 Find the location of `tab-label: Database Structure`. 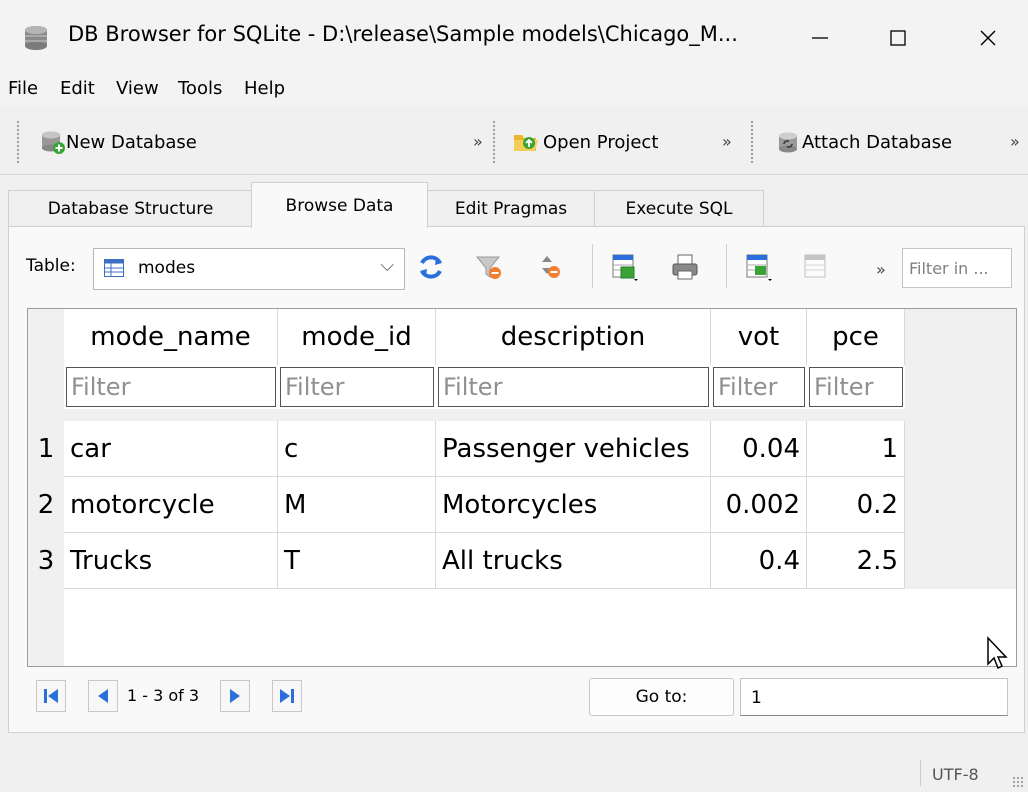

tab-label: Database Structure is located at coordinates (130, 209).